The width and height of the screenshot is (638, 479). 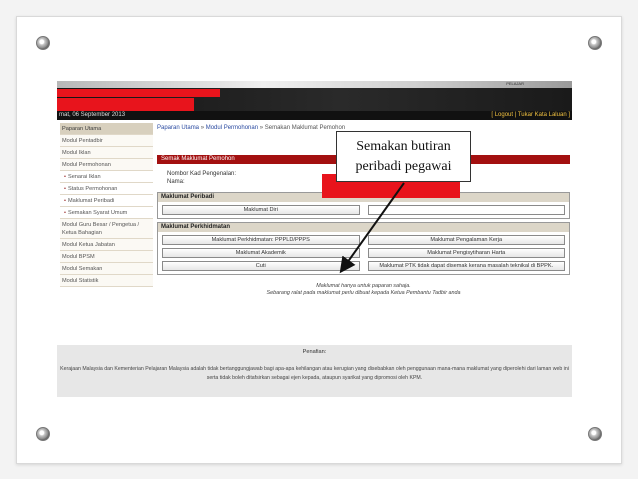 What do you see at coordinates (466, 210) in the screenshot?
I see `empty-button` at bounding box center [466, 210].